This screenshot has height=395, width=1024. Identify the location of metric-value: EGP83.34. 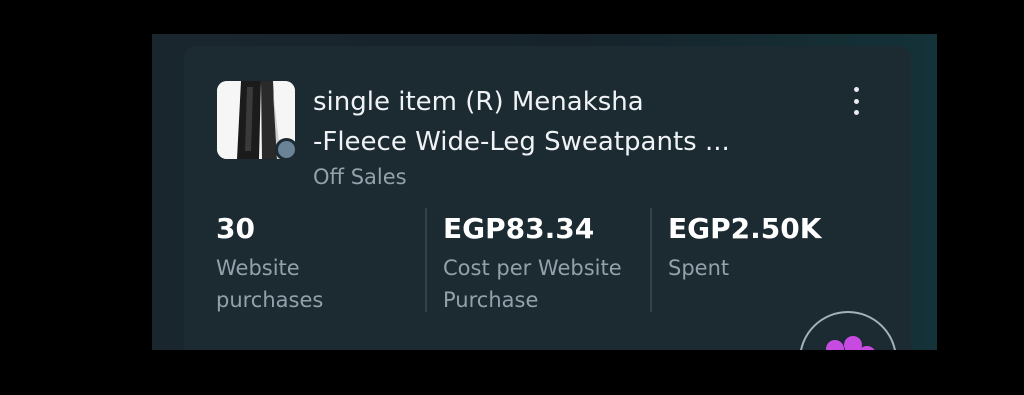
(519, 228).